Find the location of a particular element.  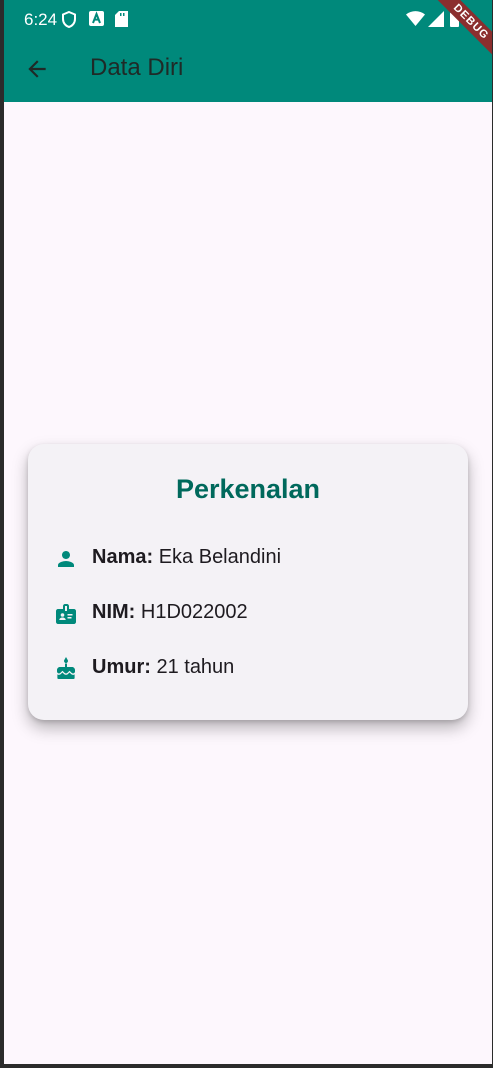

sd-card-icon is located at coordinates (121, 19).